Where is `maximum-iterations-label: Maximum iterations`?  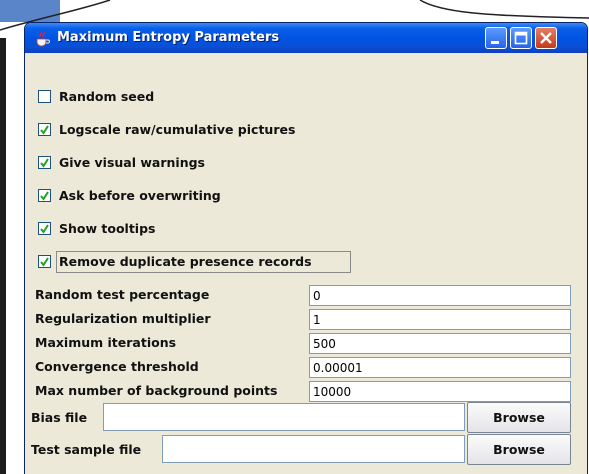
maximum-iterations-label: Maximum iterations is located at coordinates (106, 342).